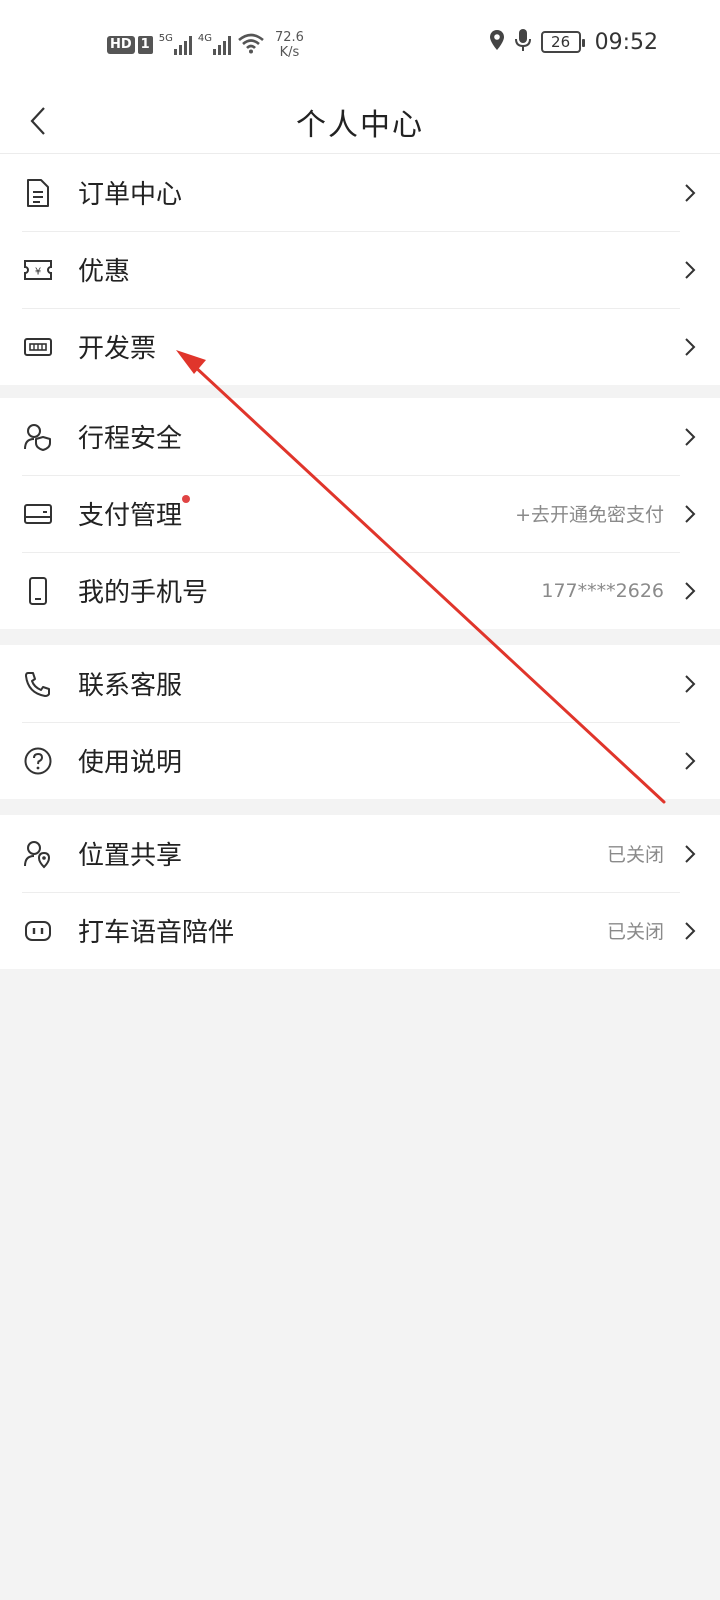 This screenshot has height=1600, width=720. Describe the element at coordinates (360, 683) in the screenshot. I see `menu-item-customer-service: 联系客服` at that location.